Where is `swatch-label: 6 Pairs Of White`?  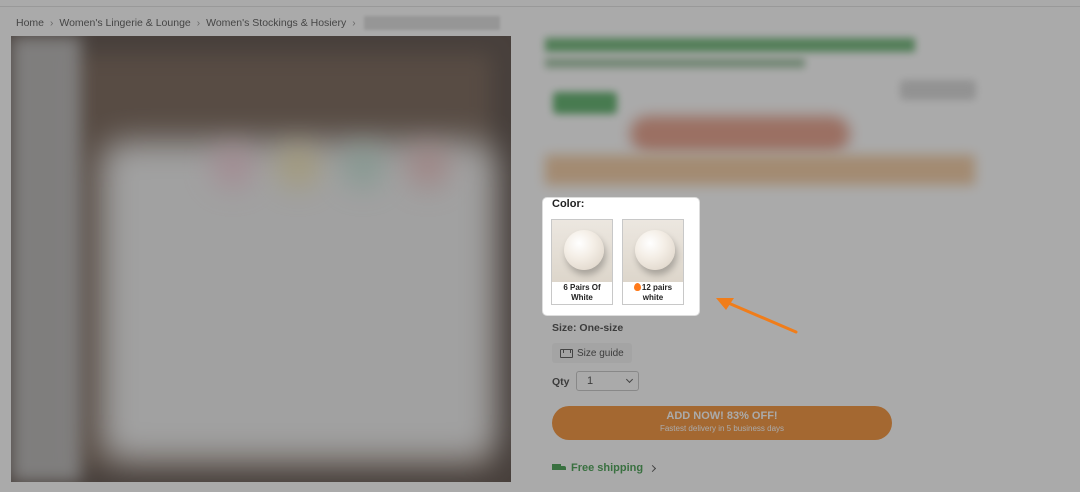
swatch-label: 6 Pairs Of White is located at coordinates (582, 292).